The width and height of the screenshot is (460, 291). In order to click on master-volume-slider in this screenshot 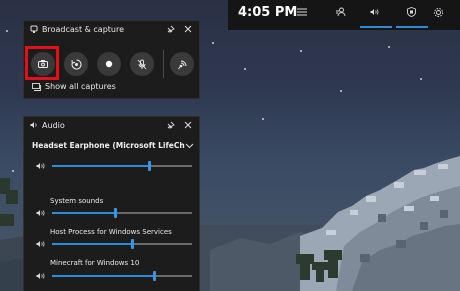, I will do `click(116, 166)`.